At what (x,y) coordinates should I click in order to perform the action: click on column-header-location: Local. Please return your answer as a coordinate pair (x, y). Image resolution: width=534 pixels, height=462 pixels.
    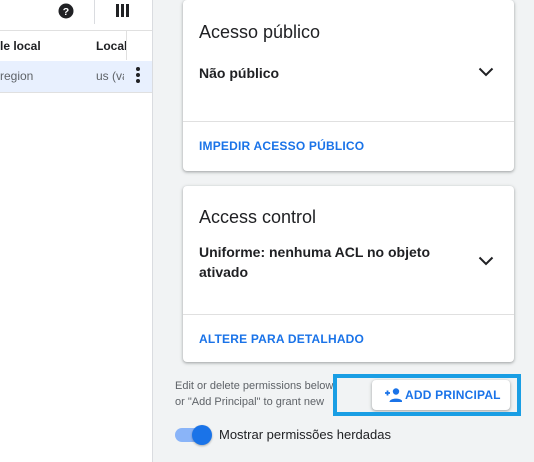
    Looking at the image, I should click on (111, 46).